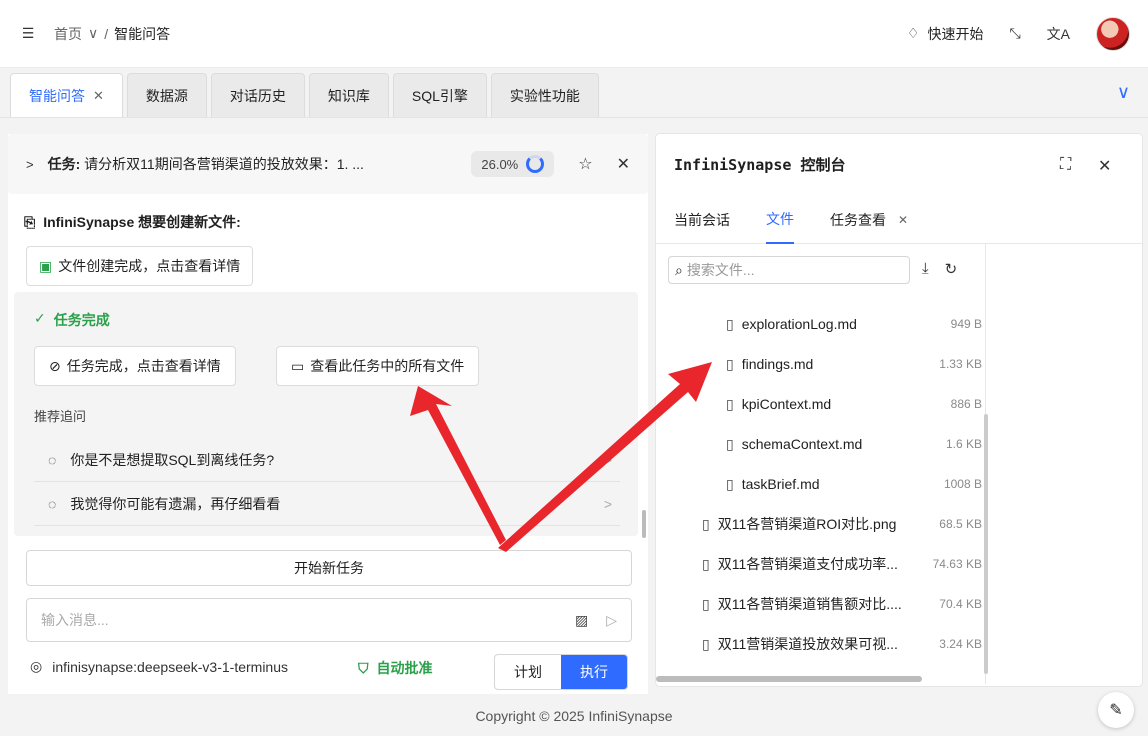  Describe the element at coordinates (166, 95) in the screenshot. I see `tab-datasource: 数据源` at that location.